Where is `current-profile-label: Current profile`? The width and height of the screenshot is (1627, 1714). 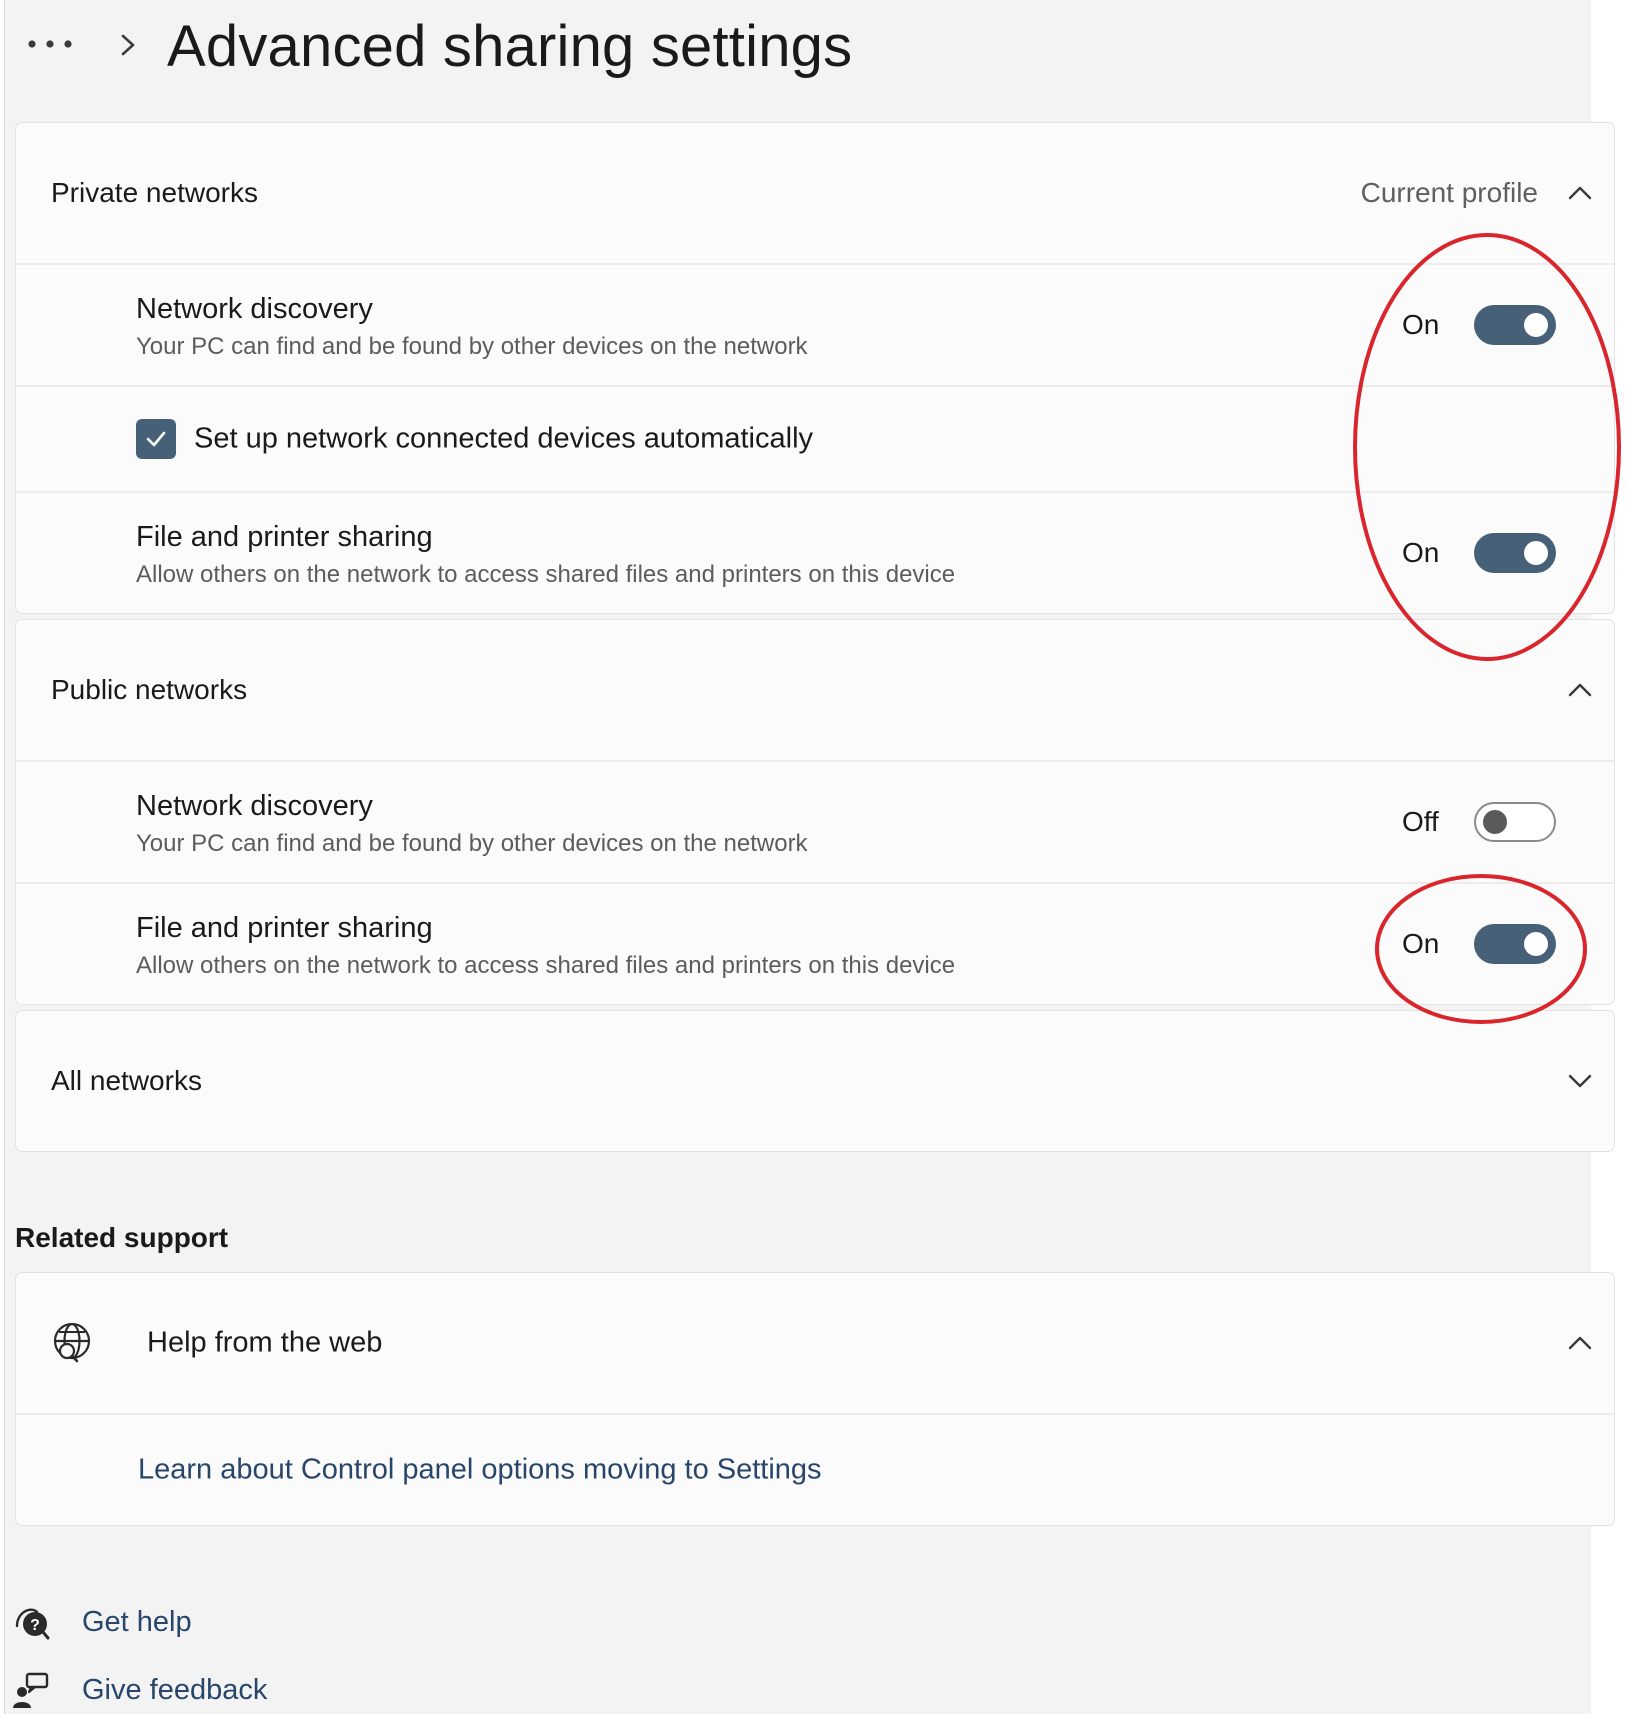
current-profile-label: Current profile is located at coordinates (1449, 192).